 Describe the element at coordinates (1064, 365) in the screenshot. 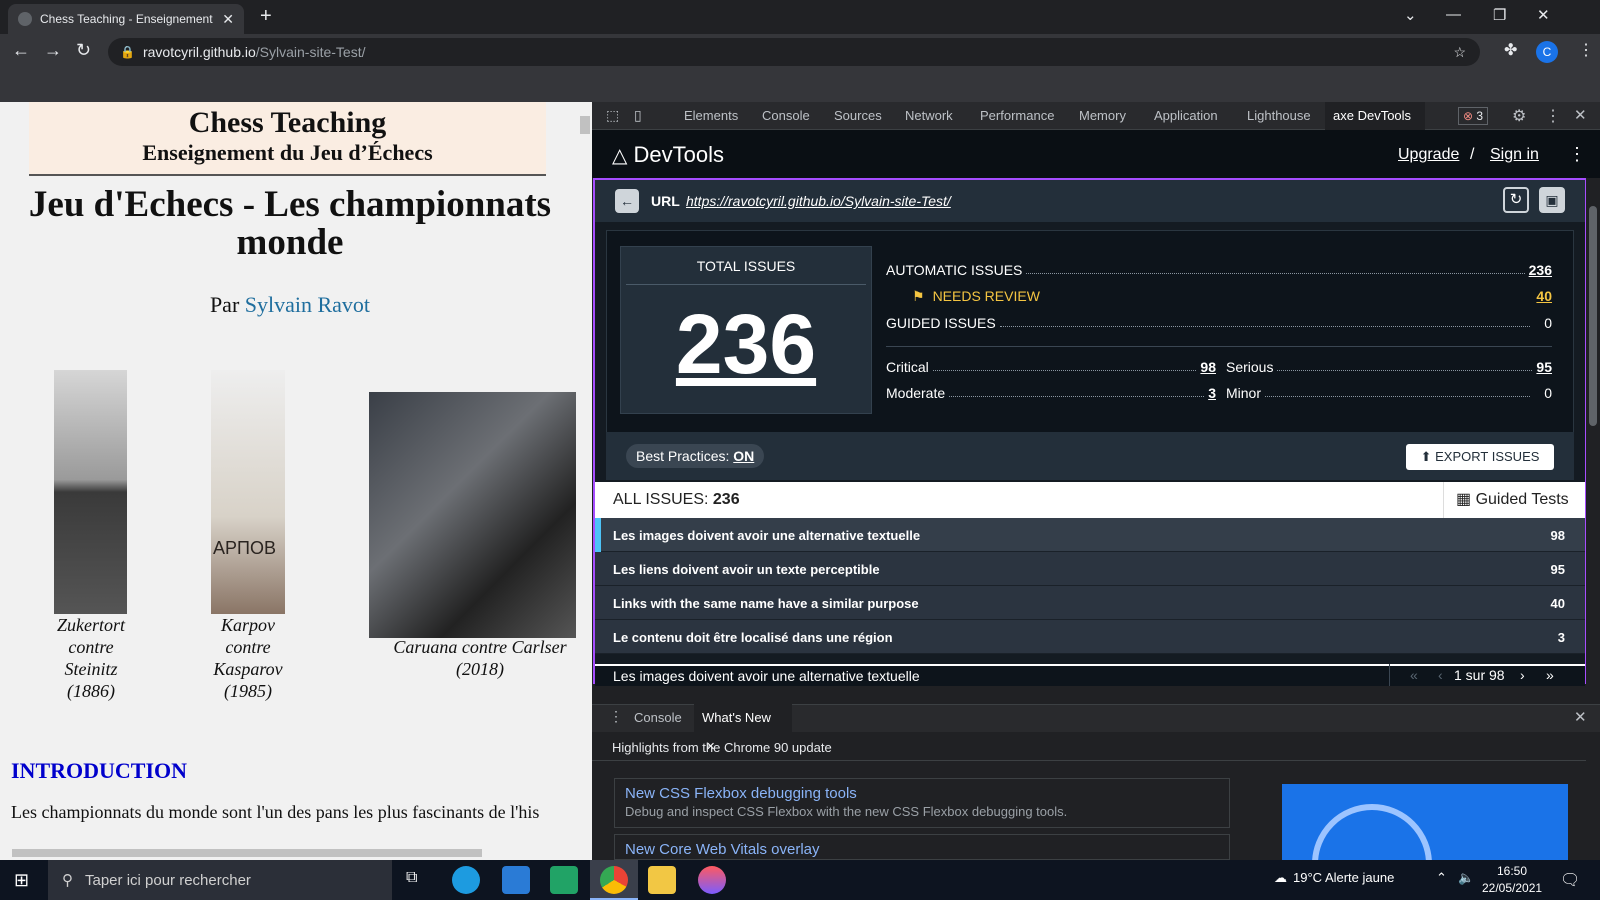

I see `dotted-leader` at that location.